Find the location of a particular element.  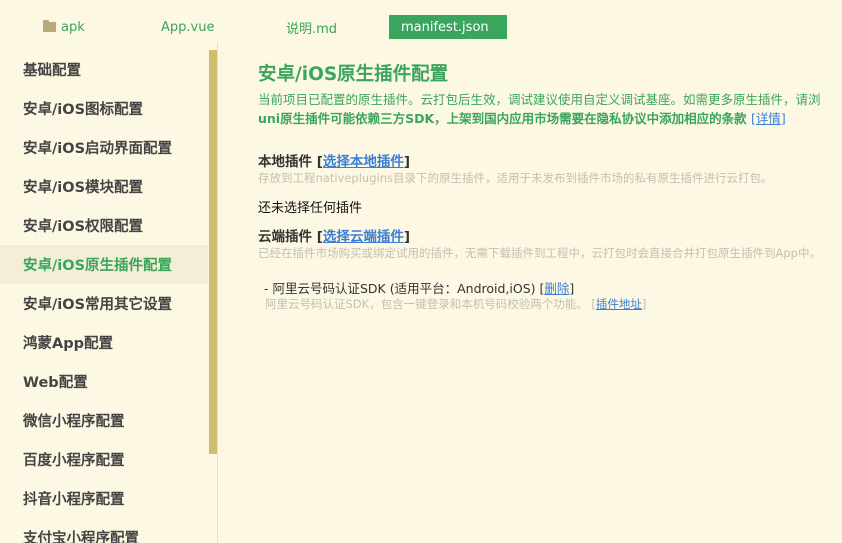

sidebar-item-label: 微信小程序配置 is located at coordinates (74, 422).